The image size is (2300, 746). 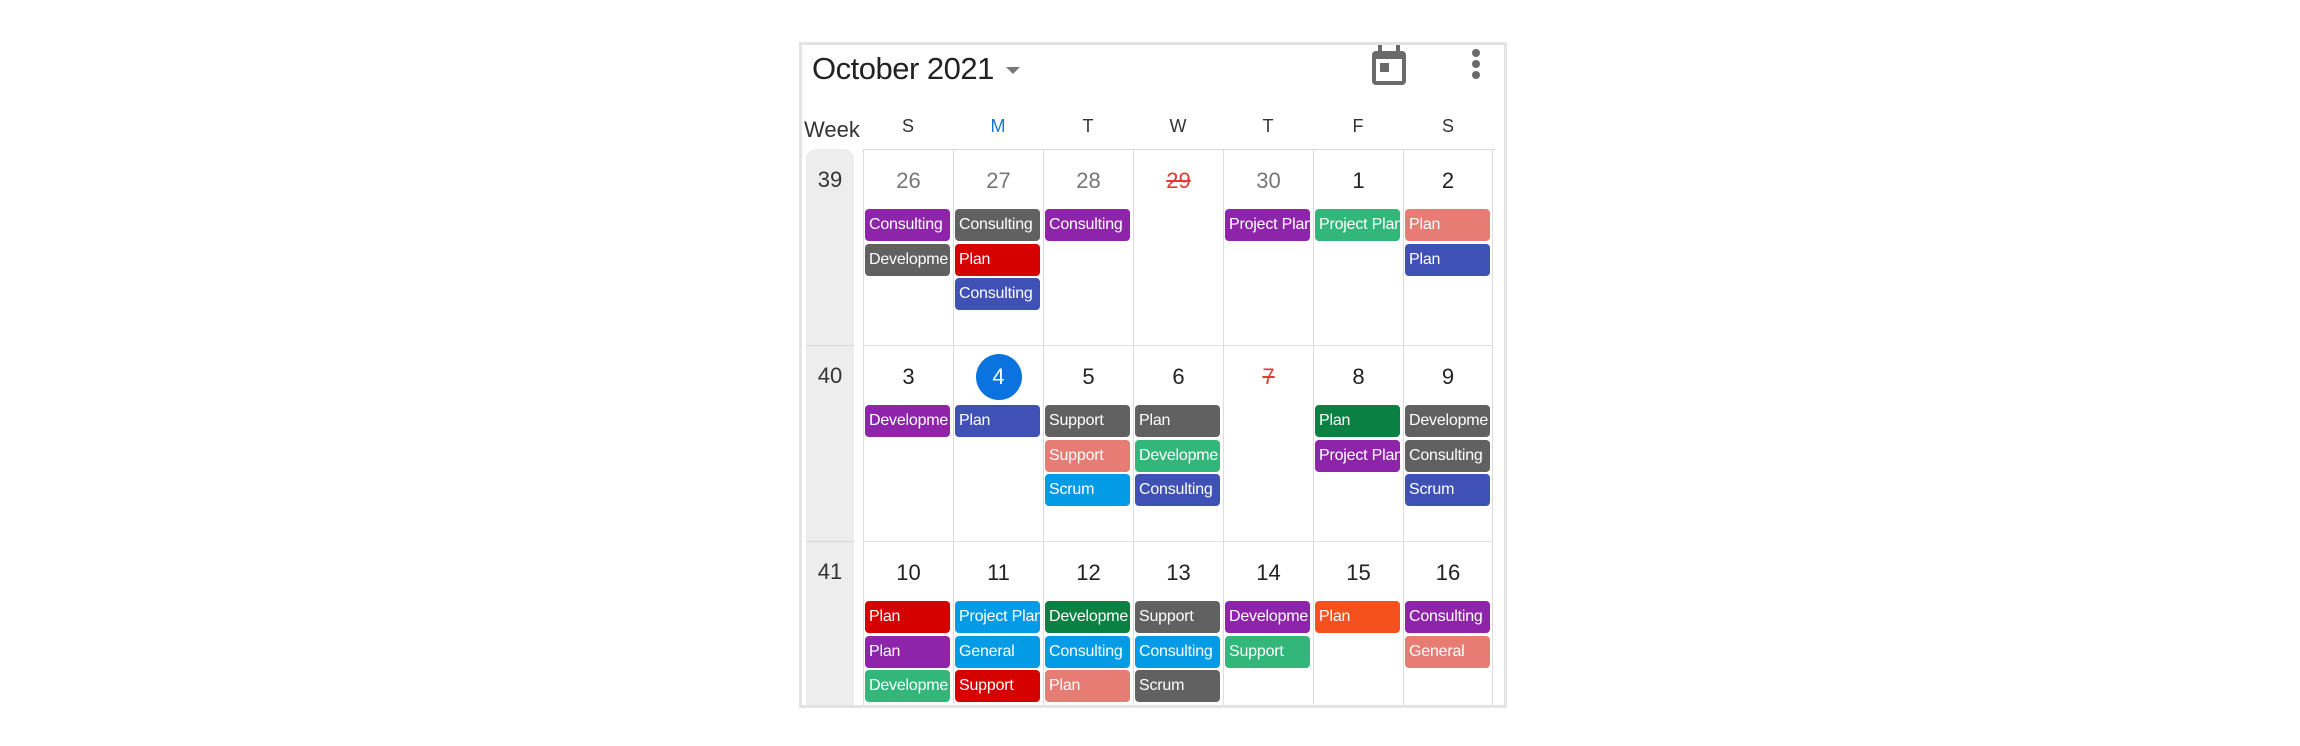 What do you see at coordinates (1268, 248) in the screenshot?
I see `day-cell: 30 Project Plan` at bounding box center [1268, 248].